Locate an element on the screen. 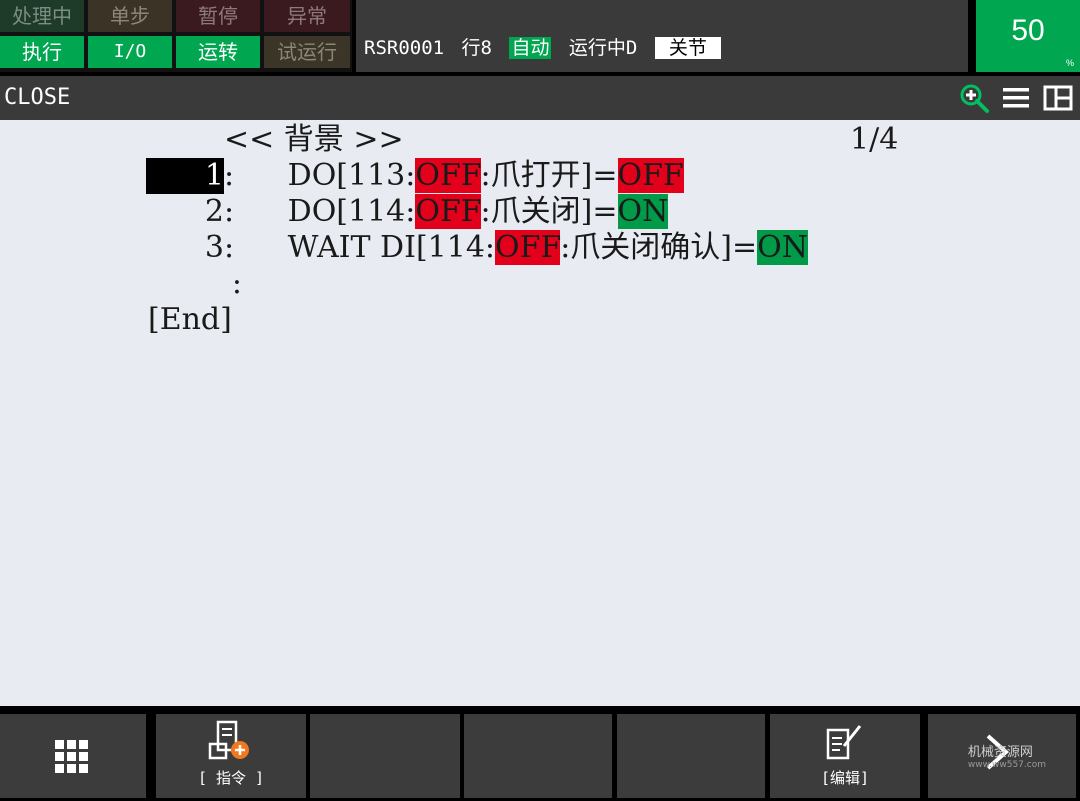  line-ellipsis: : is located at coordinates (236, 283).